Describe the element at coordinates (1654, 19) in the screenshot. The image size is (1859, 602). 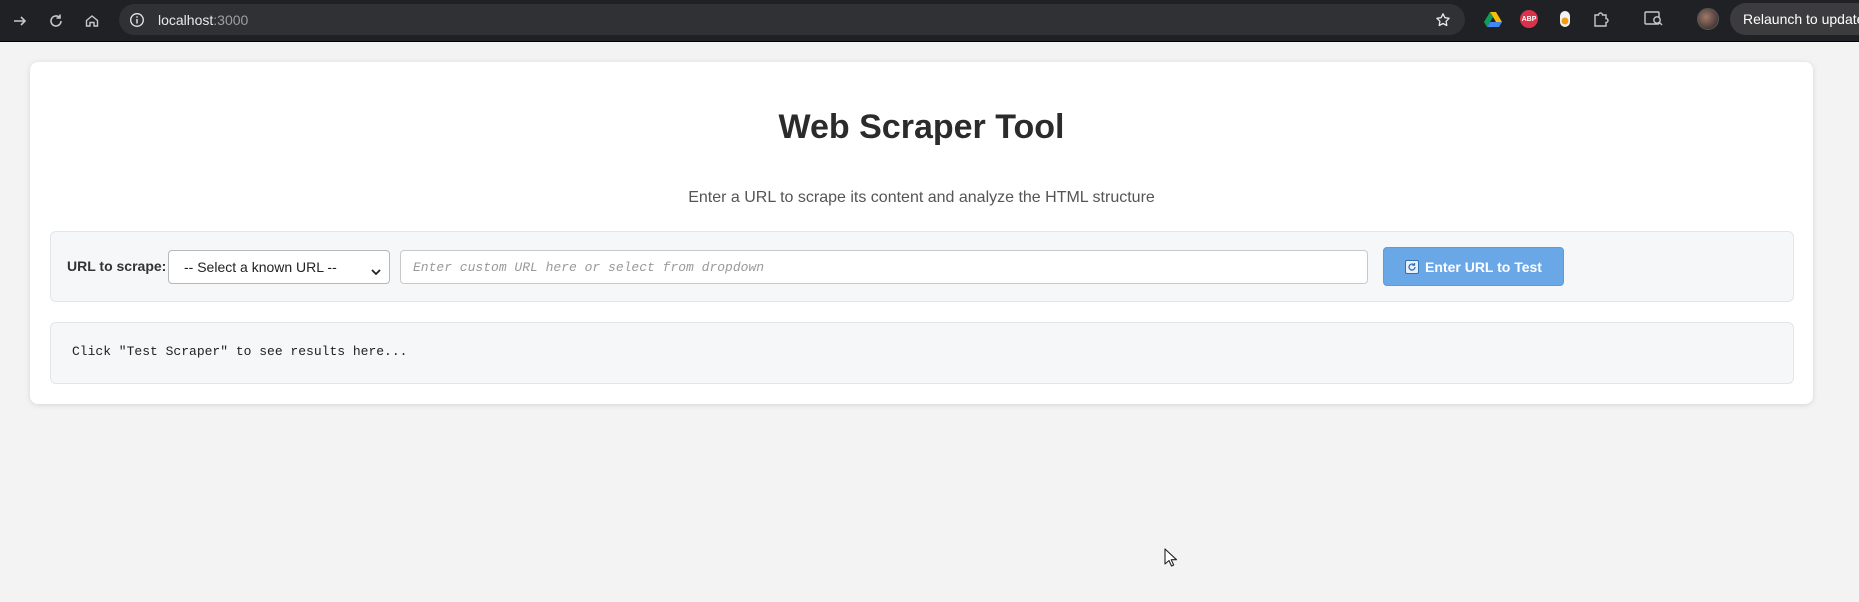
I see `tab-search-icon` at that location.